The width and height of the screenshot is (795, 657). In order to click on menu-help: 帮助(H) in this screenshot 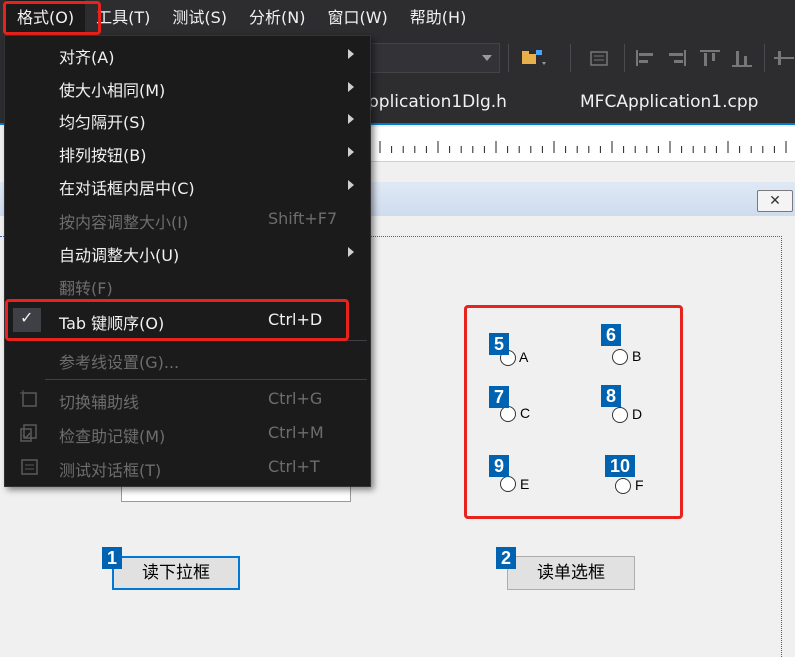, I will do `click(438, 18)`.